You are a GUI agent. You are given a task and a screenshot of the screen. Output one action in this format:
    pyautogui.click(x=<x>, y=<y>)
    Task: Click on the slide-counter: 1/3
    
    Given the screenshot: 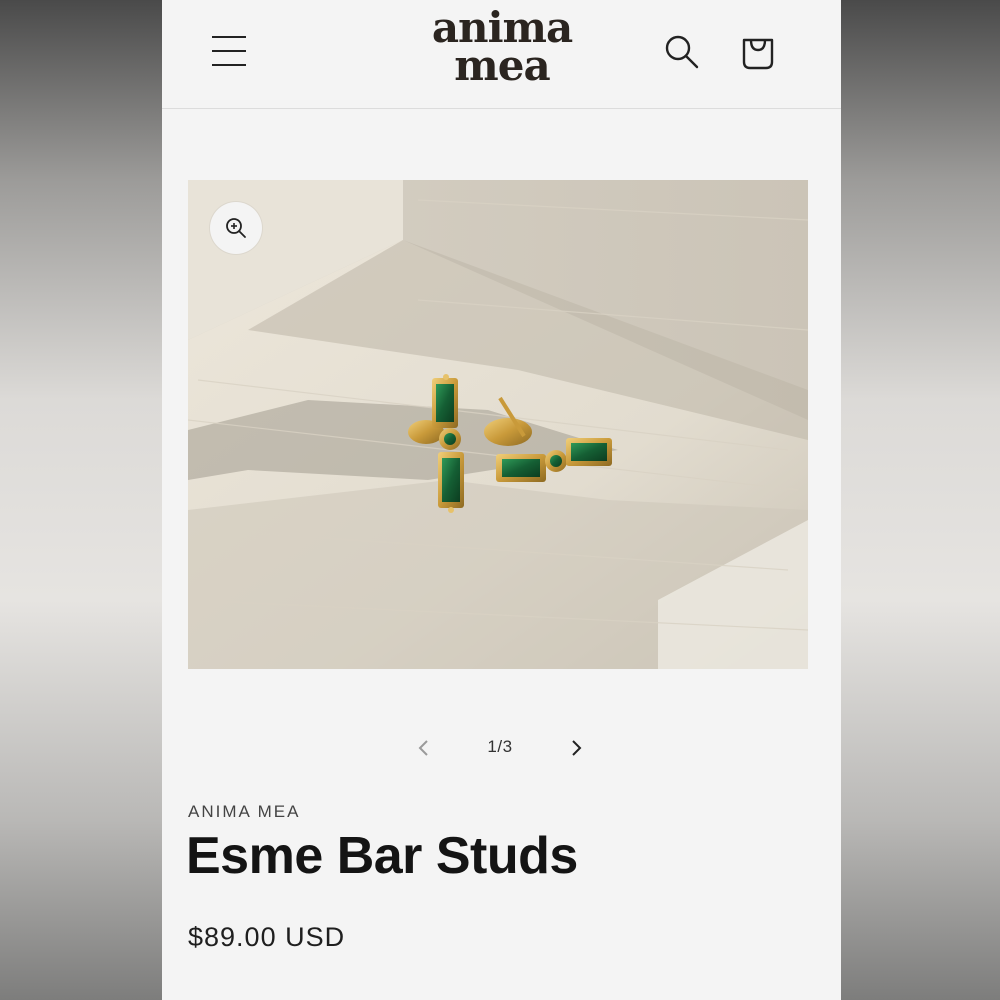 What is the action you would take?
    pyautogui.click(x=500, y=746)
    